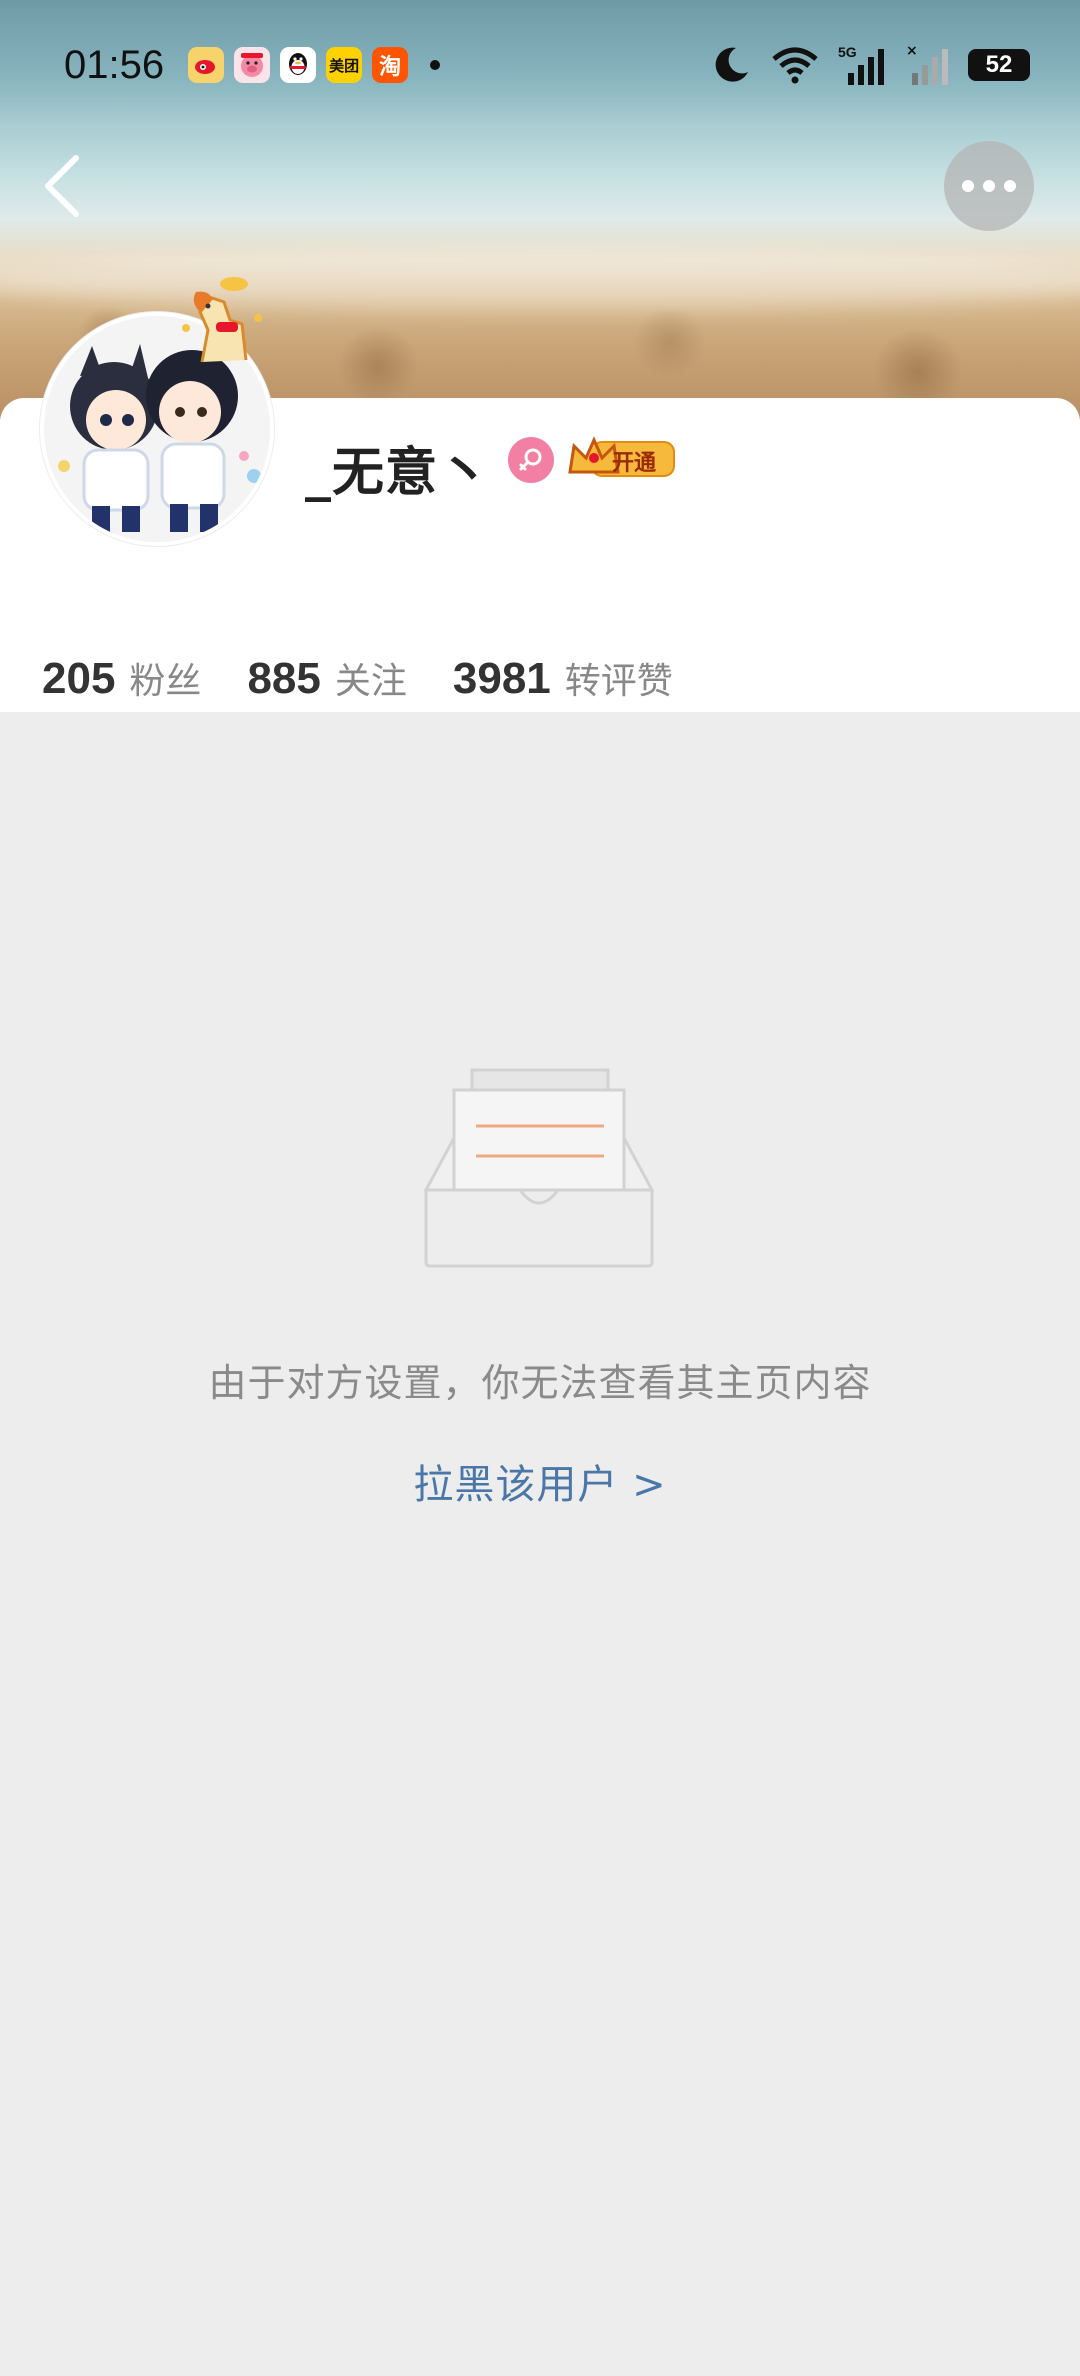 This screenshot has height=2376, width=1080. What do you see at coordinates (165, 681) in the screenshot?
I see `followers-label: 粉丝` at bounding box center [165, 681].